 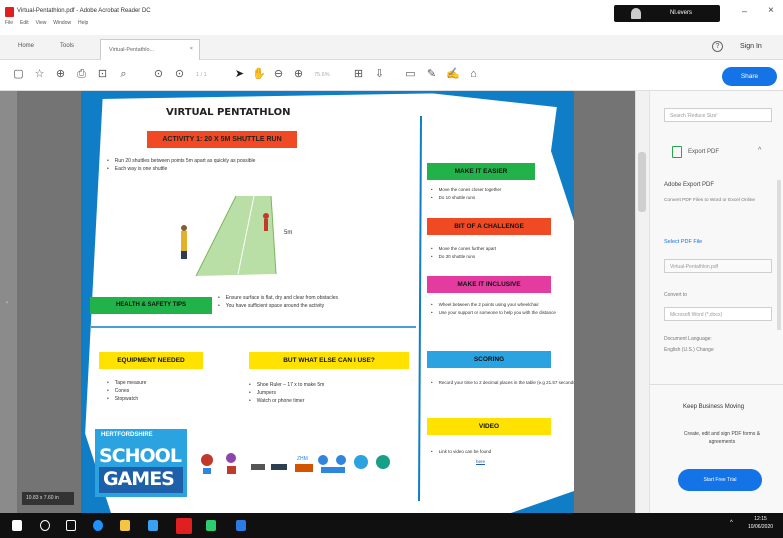 What do you see at coordinates (751, 46) in the screenshot?
I see `sign-in-link: Sign In` at bounding box center [751, 46].